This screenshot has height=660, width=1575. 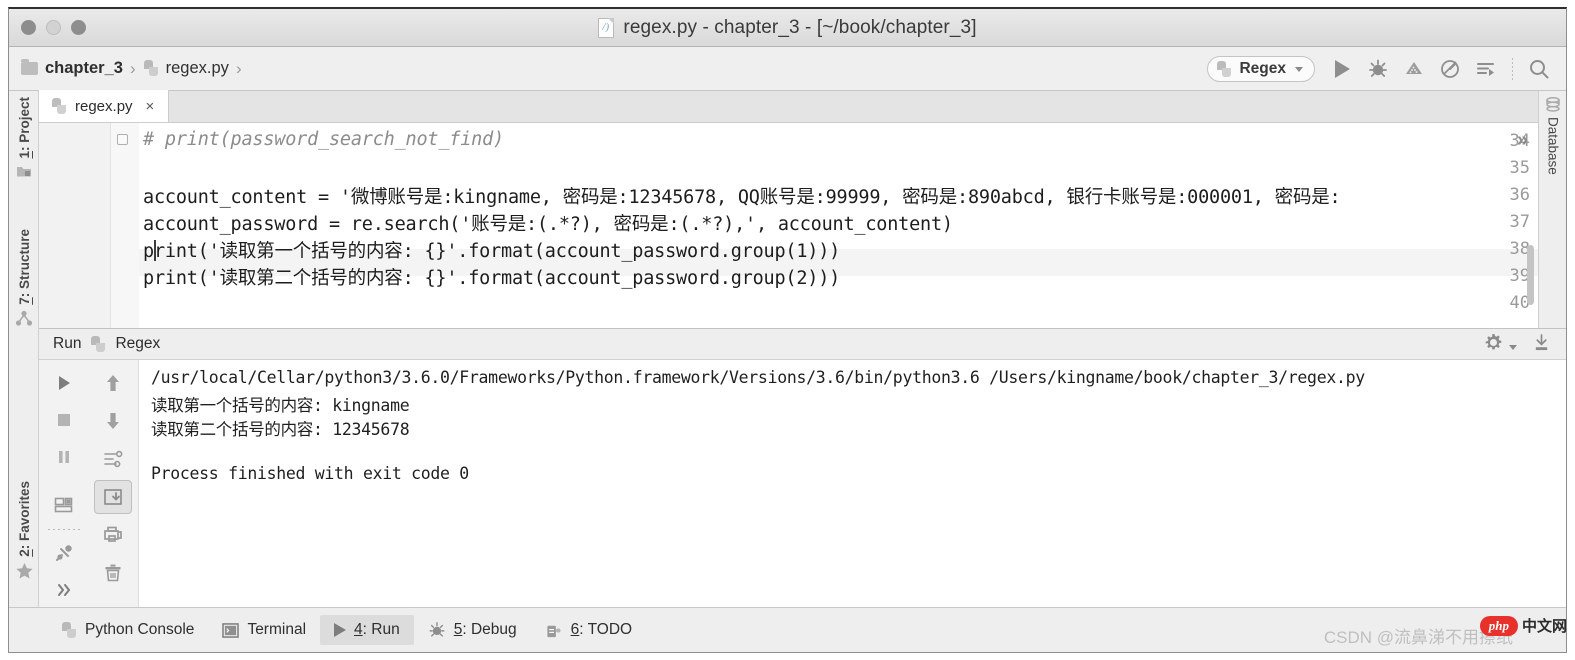 I want to click on scroll-to-end-button, so click(x=113, y=497).